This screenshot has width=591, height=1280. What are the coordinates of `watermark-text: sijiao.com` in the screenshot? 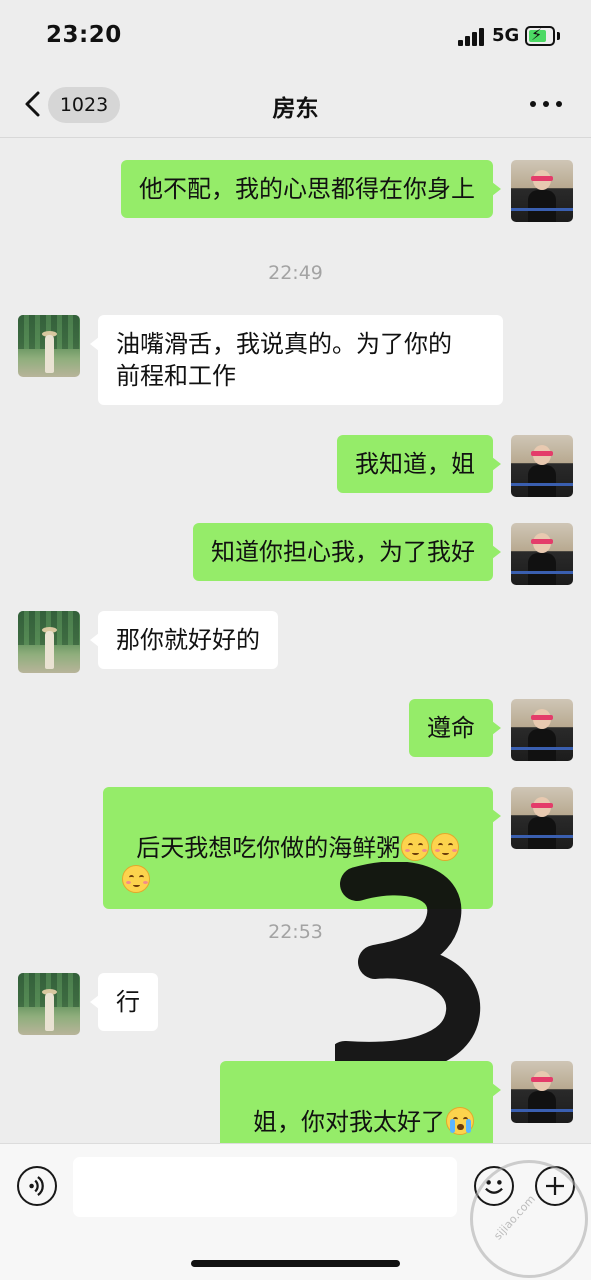 It's located at (514, 1217).